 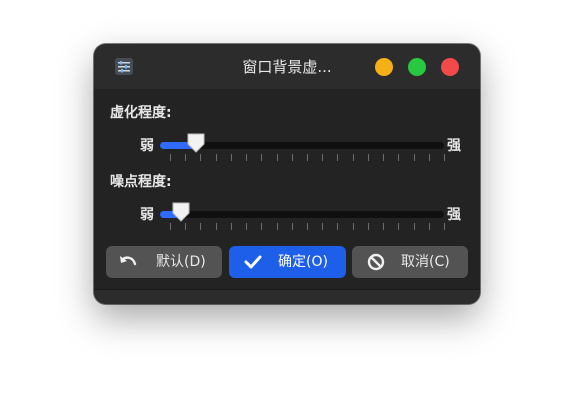 What do you see at coordinates (147, 146) in the screenshot?
I see `blur-min-label: 弱` at bounding box center [147, 146].